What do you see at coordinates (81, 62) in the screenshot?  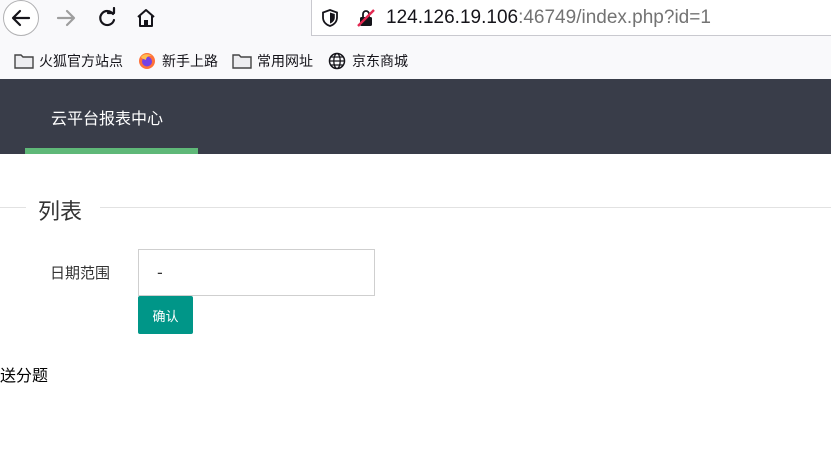 I see `bookmark-label: 火狐官方站点` at bounding box center [81, 62].